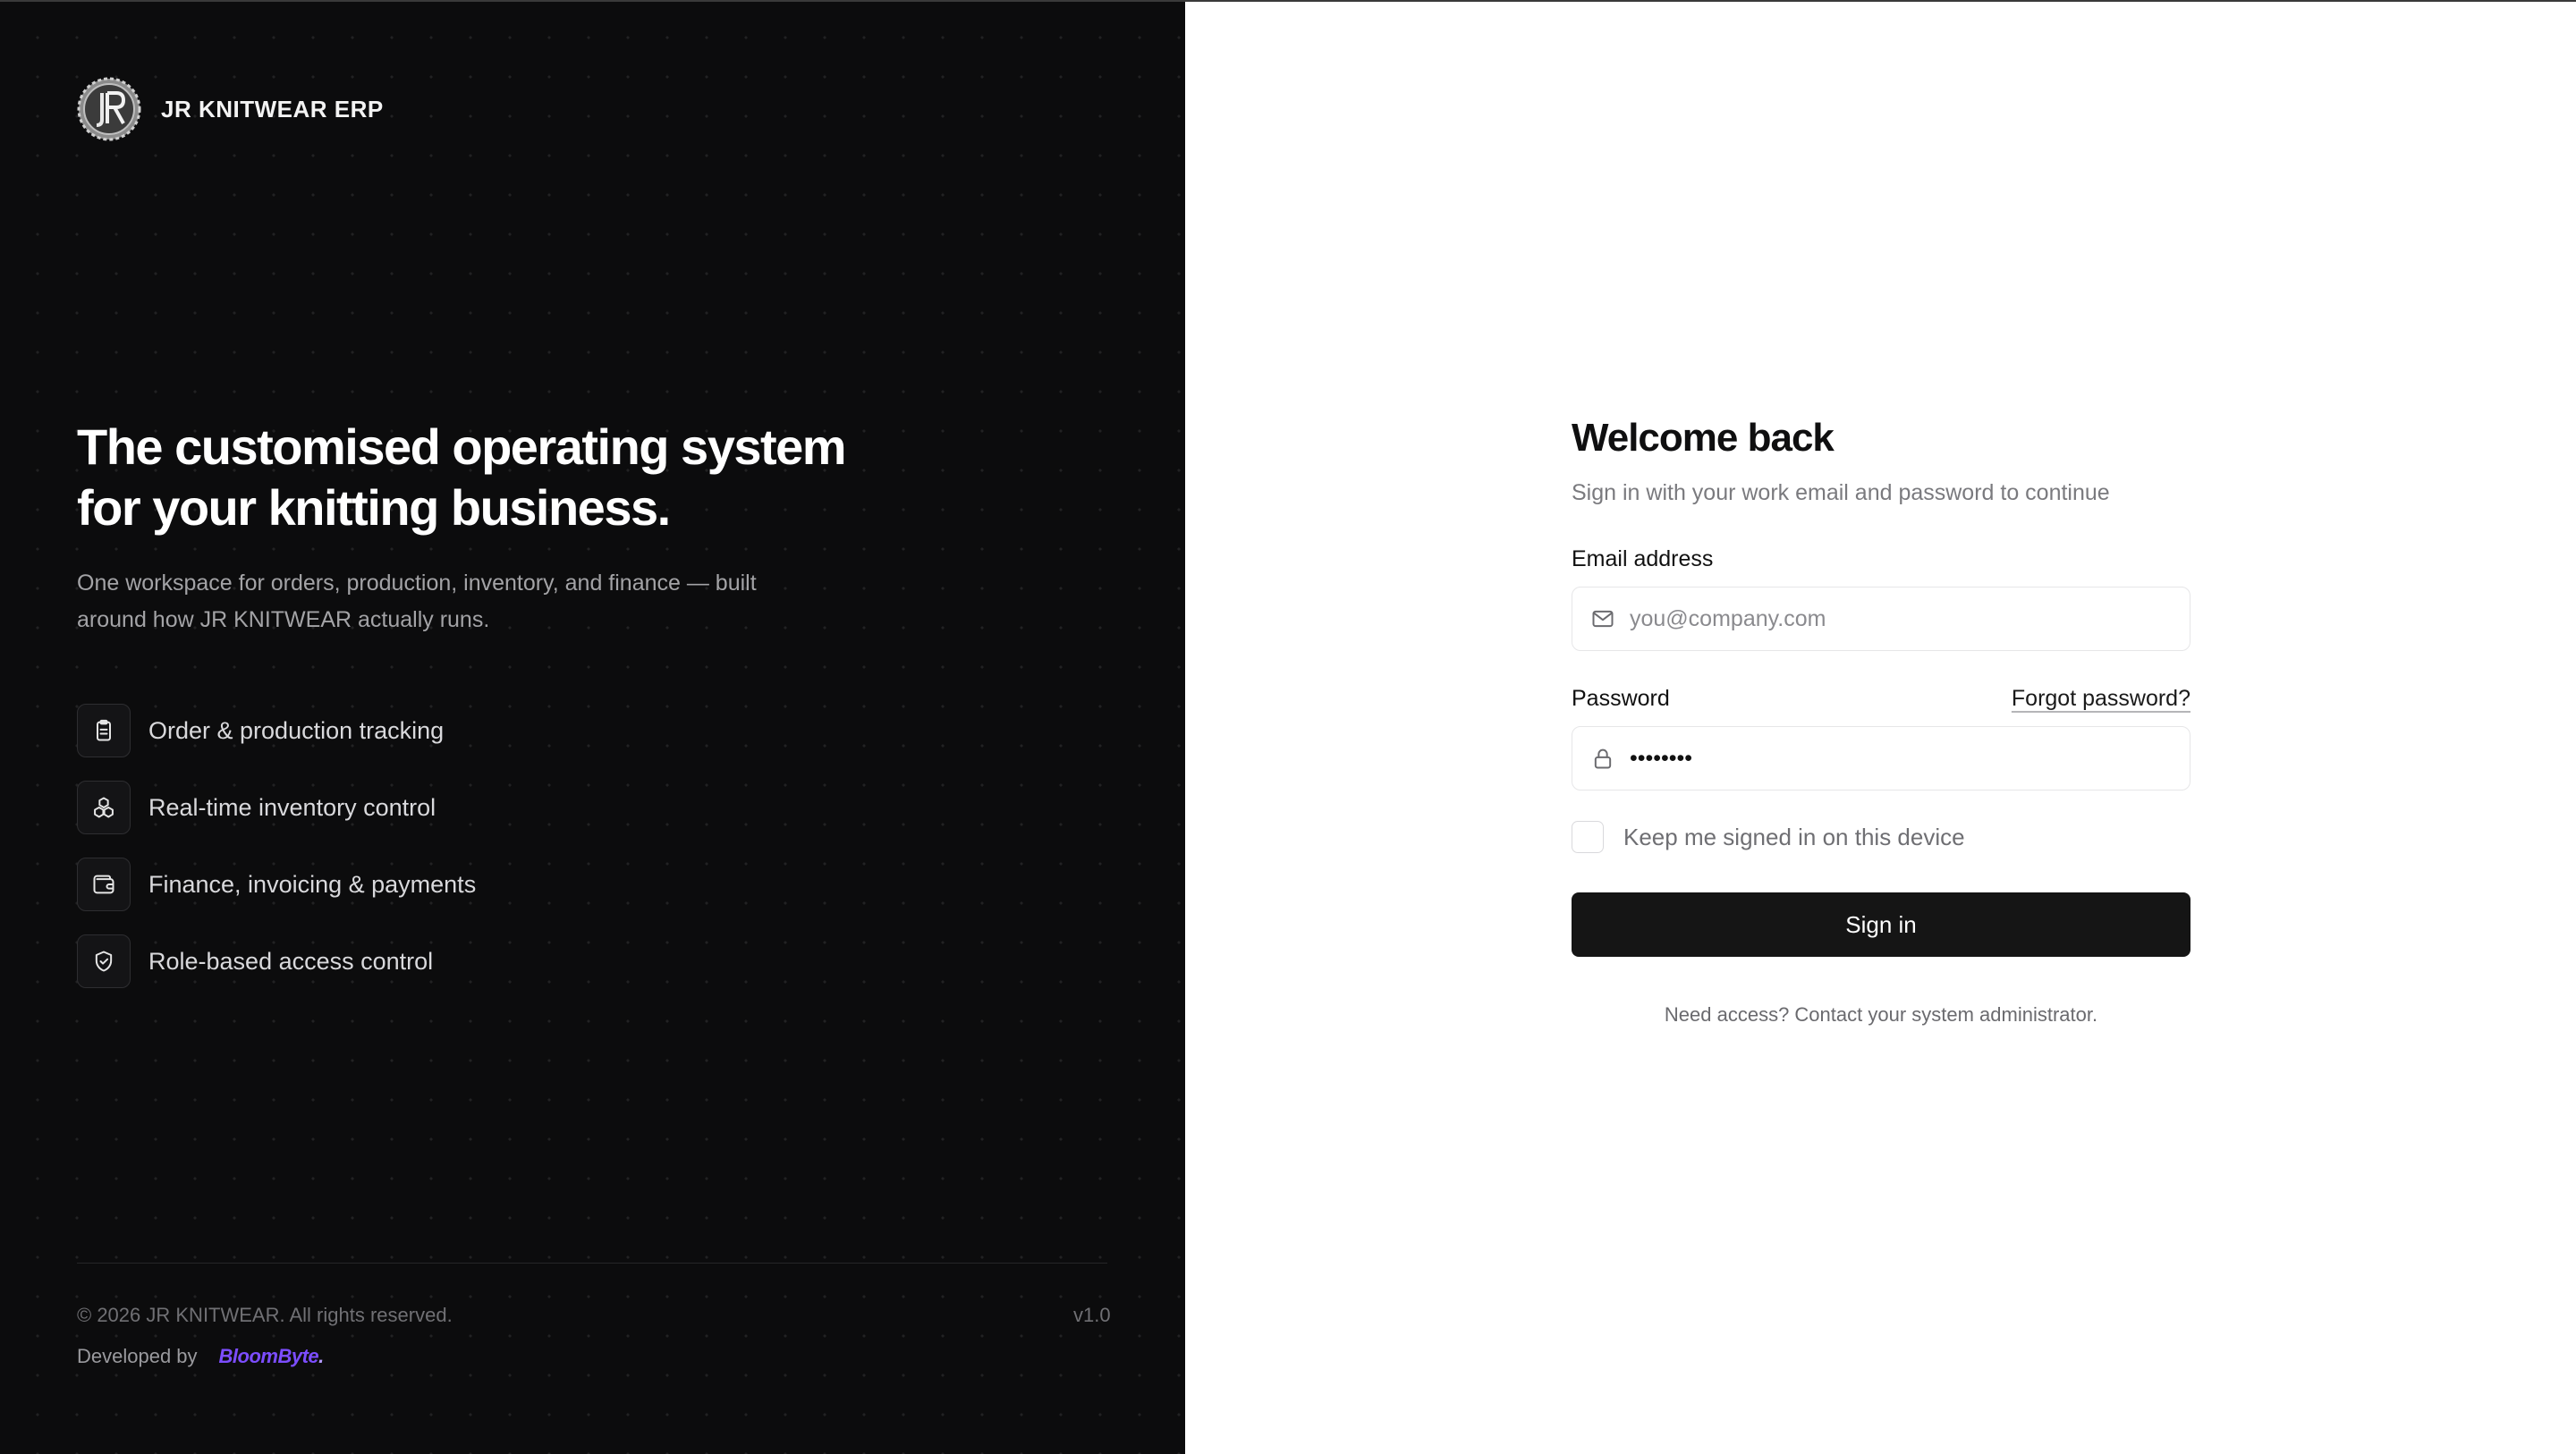 The width and height of the screenshot is (2576, 1454). I want to click on developer-suffix: ., so click(321, 1356).